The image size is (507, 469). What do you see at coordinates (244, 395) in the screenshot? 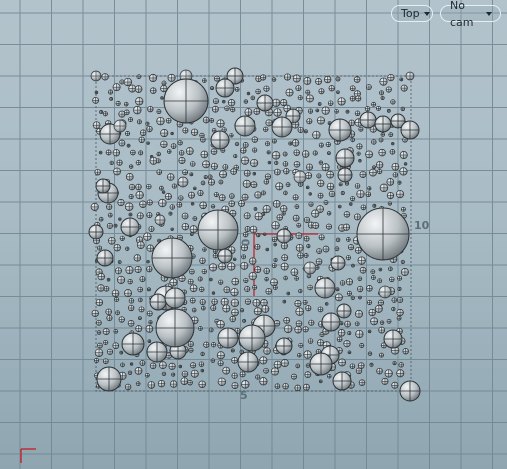
I see `axis-label-y: 5` at bounding box center [244, 395].